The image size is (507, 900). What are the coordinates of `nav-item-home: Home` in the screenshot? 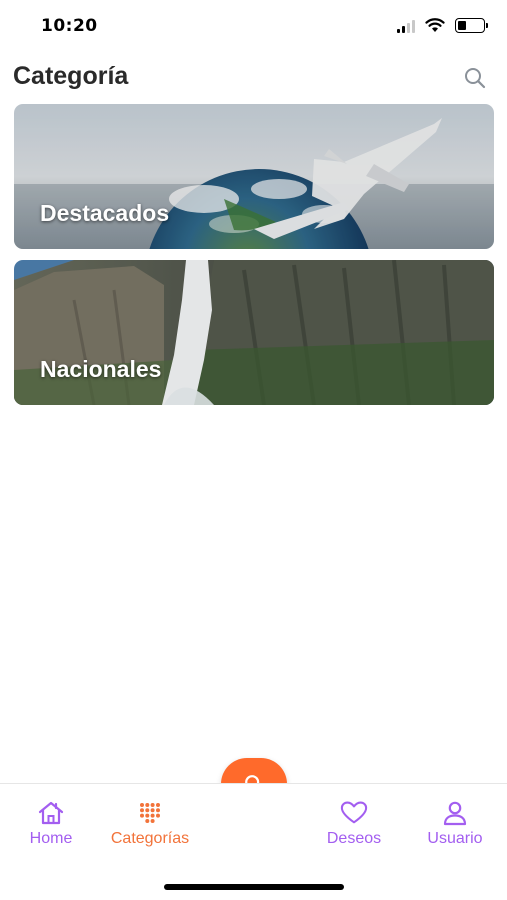 It's located at (51, 824).